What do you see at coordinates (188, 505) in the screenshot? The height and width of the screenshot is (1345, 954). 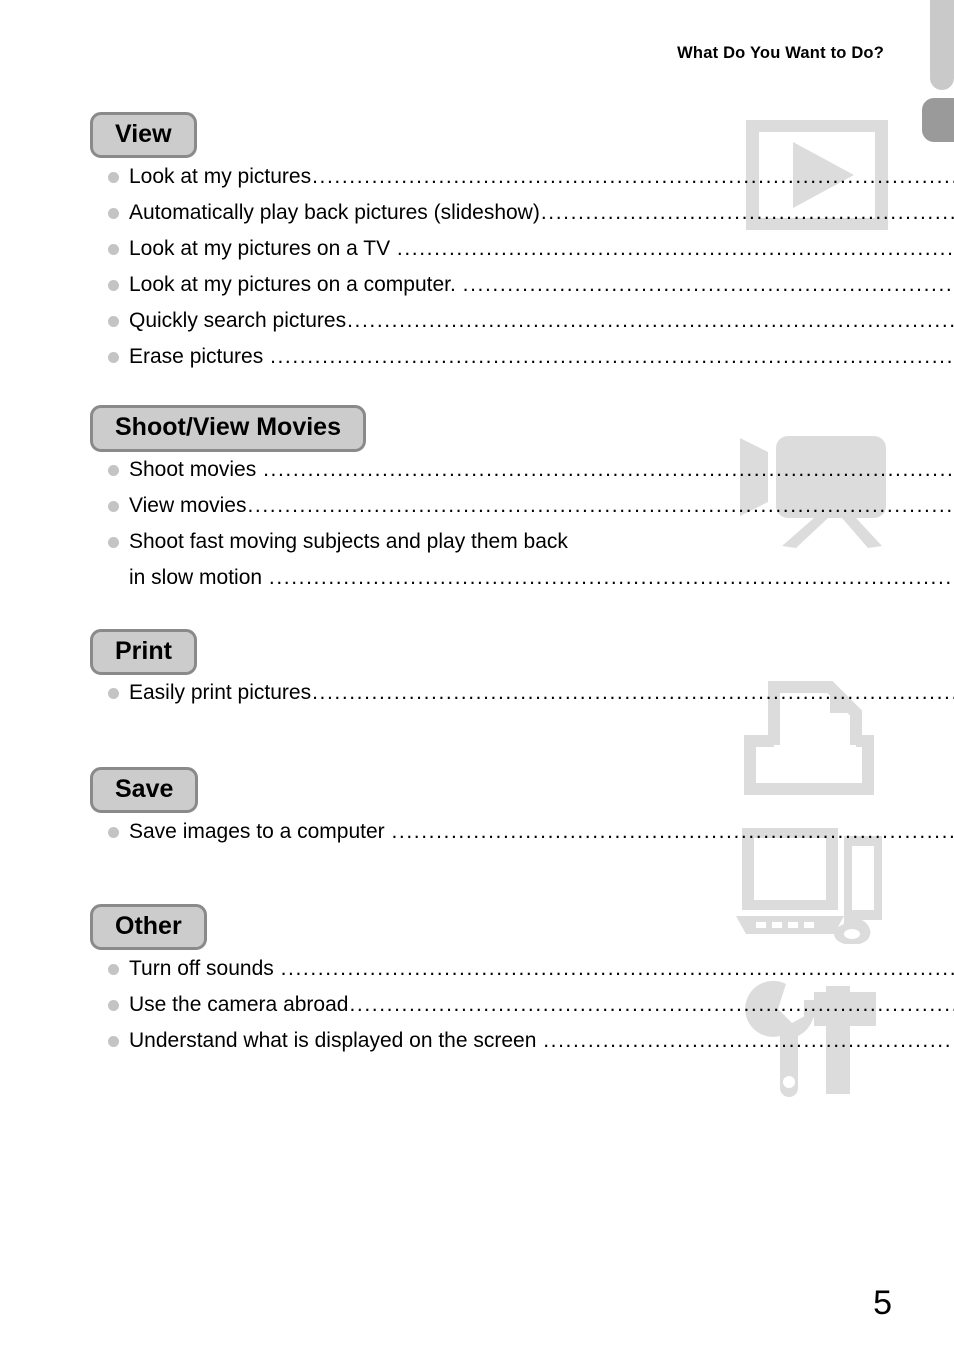 I see `entry-label: View movies` at bounding box center [188, 505].